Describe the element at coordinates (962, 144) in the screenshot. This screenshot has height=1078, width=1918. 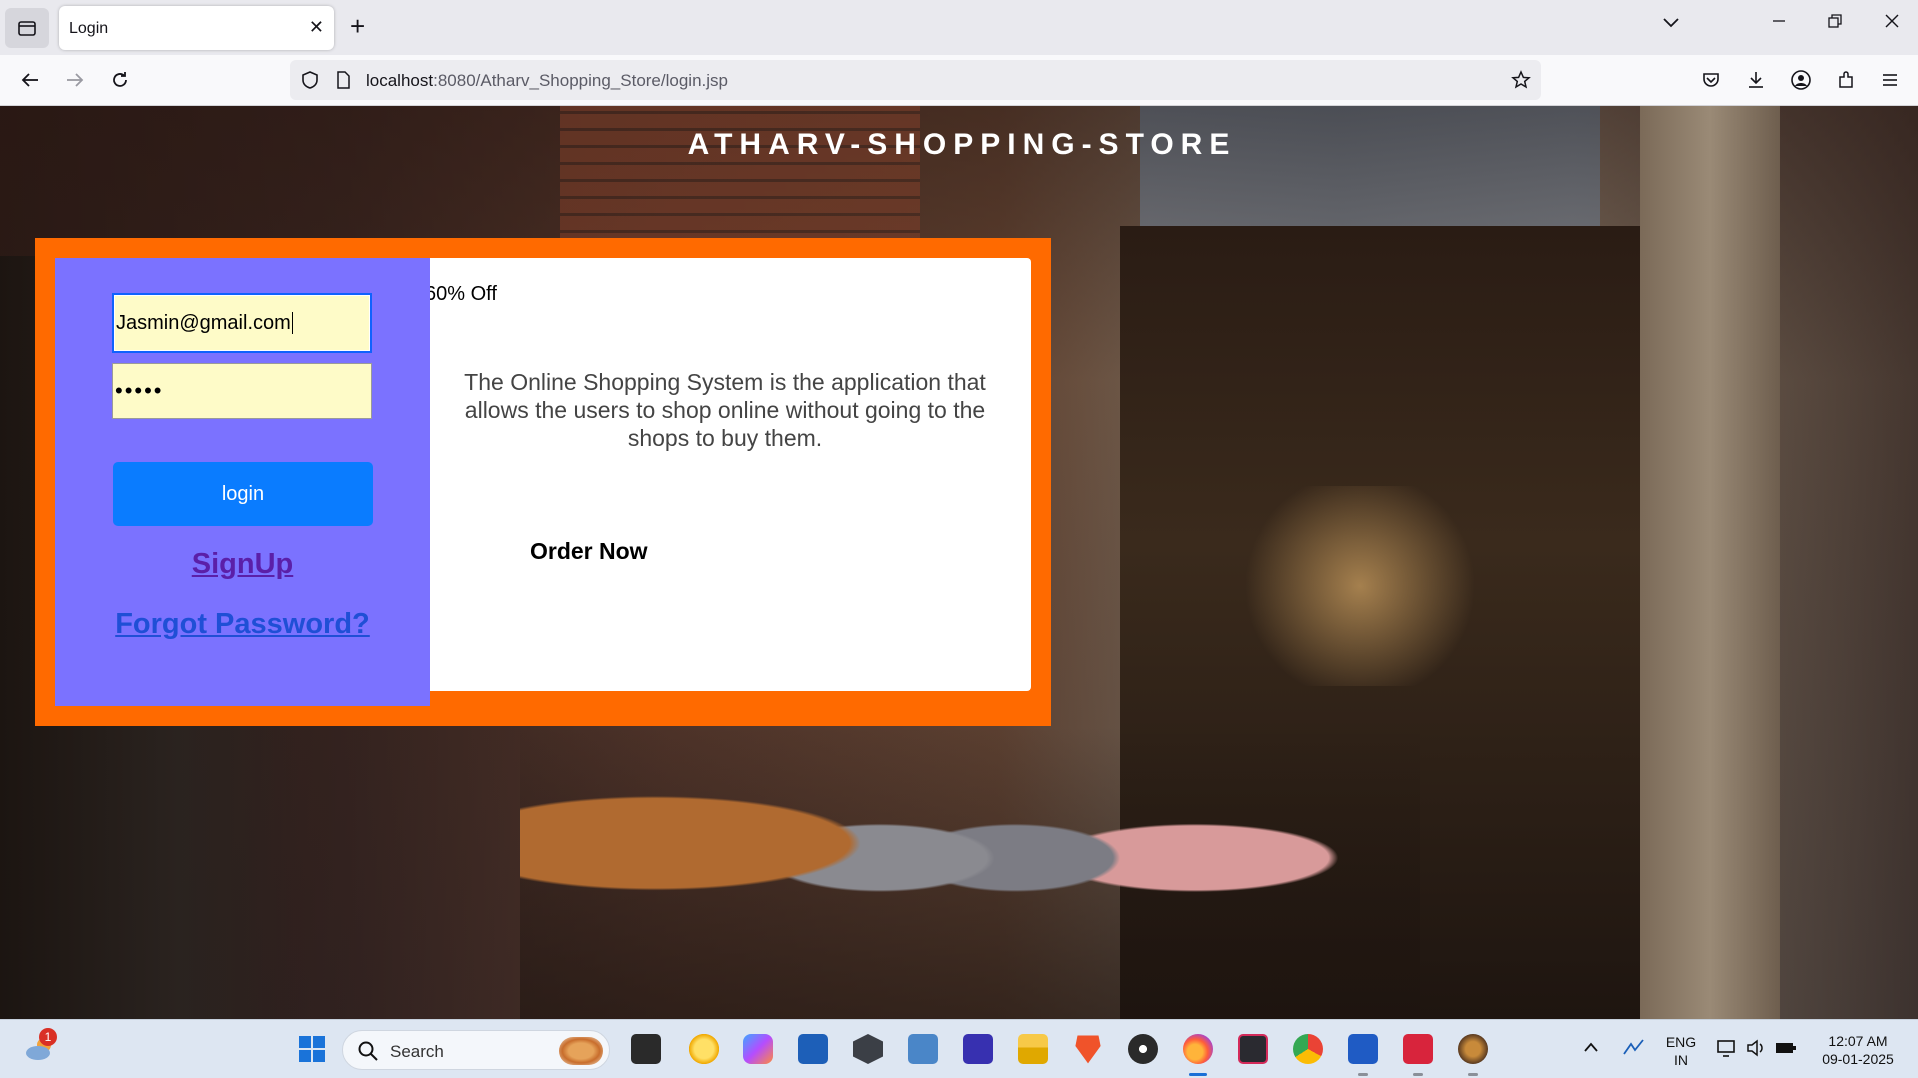
I see `site-title: ATHARV-SHOPPING-STORE` at that location.